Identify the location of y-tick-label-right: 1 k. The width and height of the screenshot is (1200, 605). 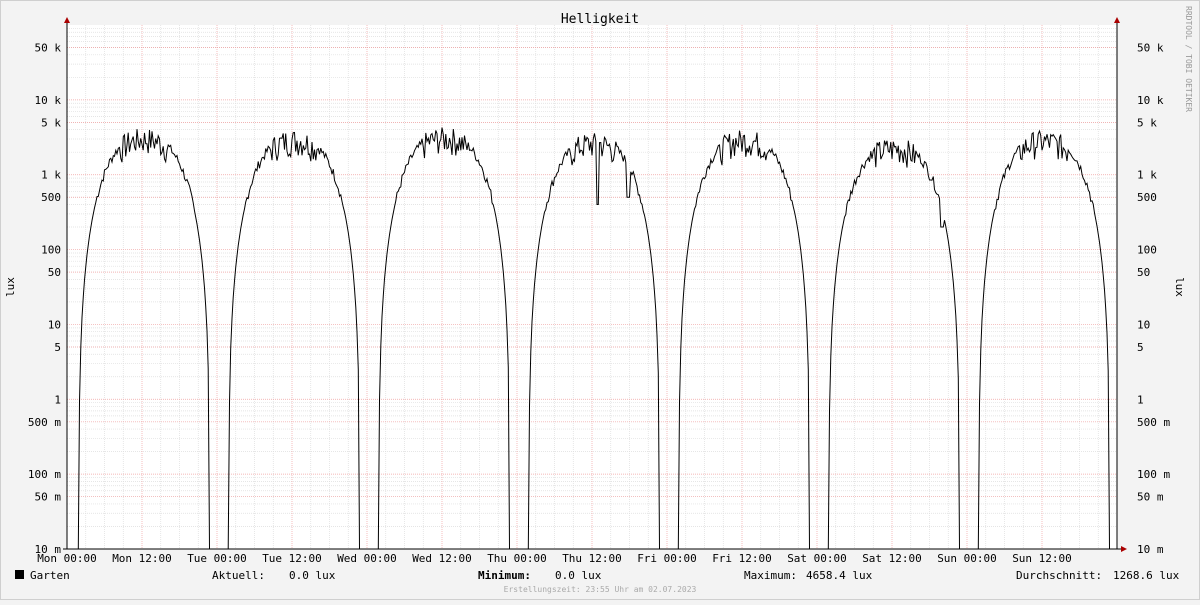
(1147, 175).